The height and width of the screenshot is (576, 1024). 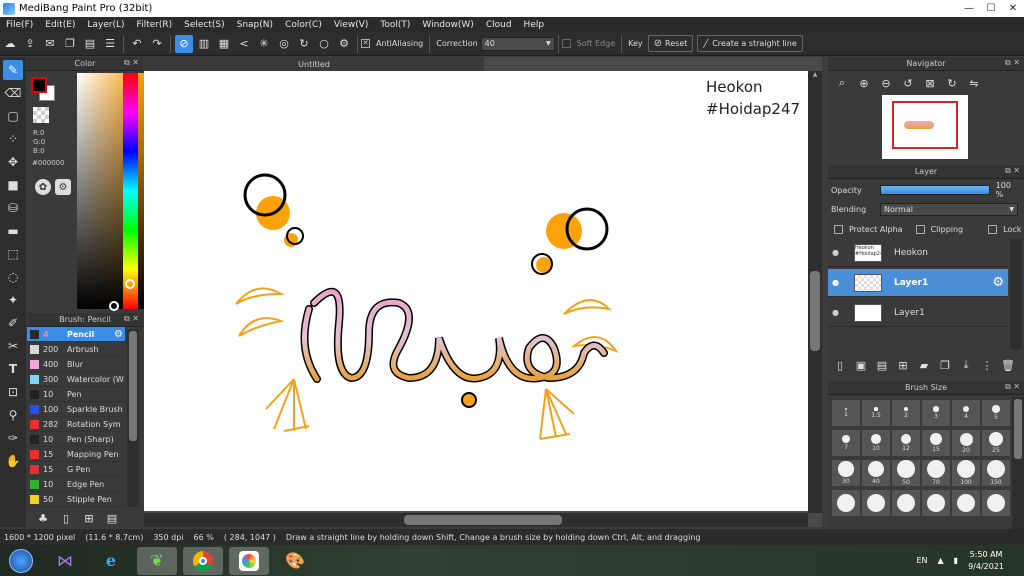 I want to click on brush-size-option: 30, so click(x=846, y=473).